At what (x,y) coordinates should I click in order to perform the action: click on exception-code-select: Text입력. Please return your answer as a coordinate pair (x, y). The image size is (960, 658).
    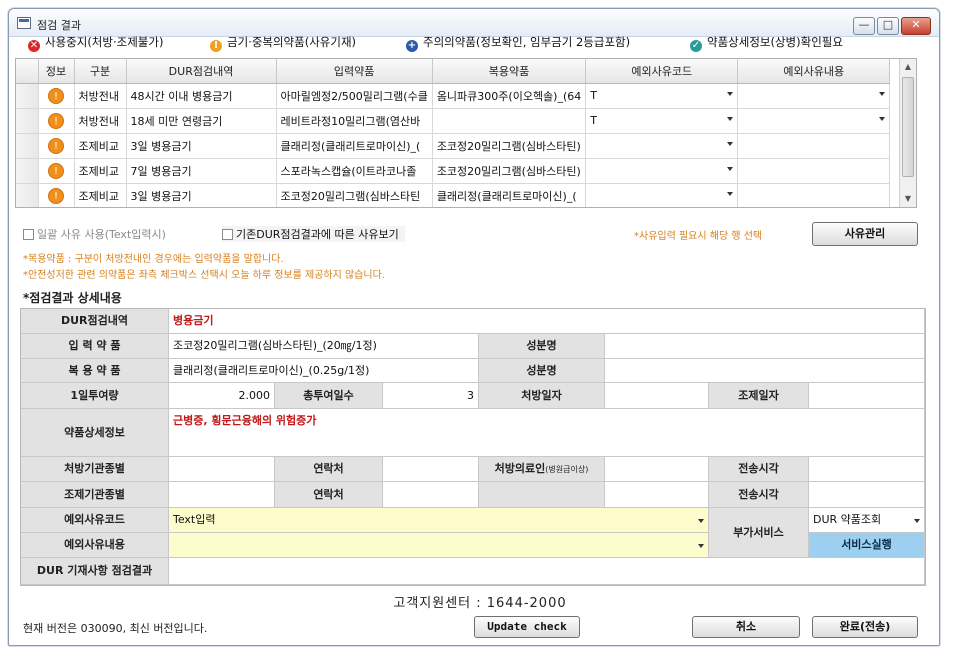
    Looking at the image, I should click on (439, 520).